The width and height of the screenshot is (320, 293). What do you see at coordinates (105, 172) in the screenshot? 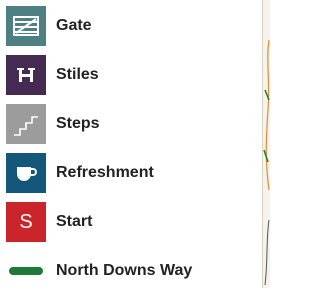
I see `legend-label-refreshment: Refreshment` at bounding box center [105, 172].